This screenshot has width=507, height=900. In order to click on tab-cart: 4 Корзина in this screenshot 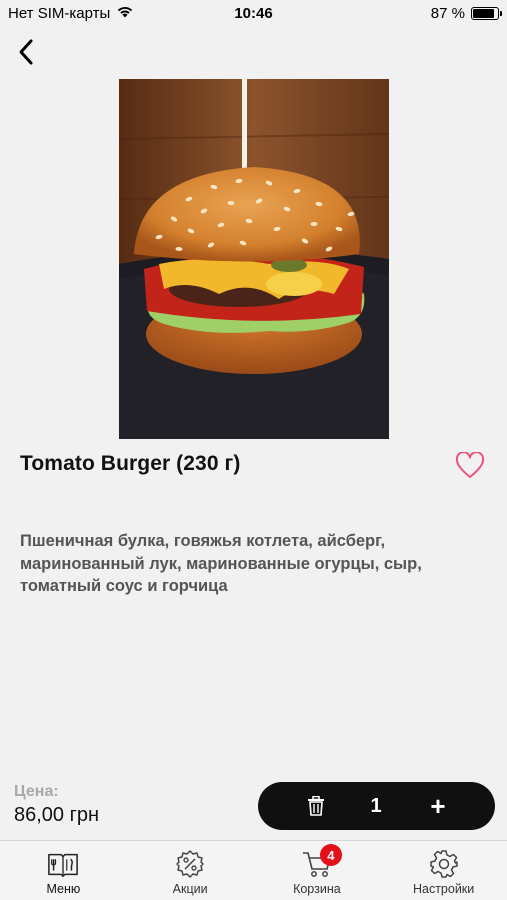, I will do `click(317, 870)`.